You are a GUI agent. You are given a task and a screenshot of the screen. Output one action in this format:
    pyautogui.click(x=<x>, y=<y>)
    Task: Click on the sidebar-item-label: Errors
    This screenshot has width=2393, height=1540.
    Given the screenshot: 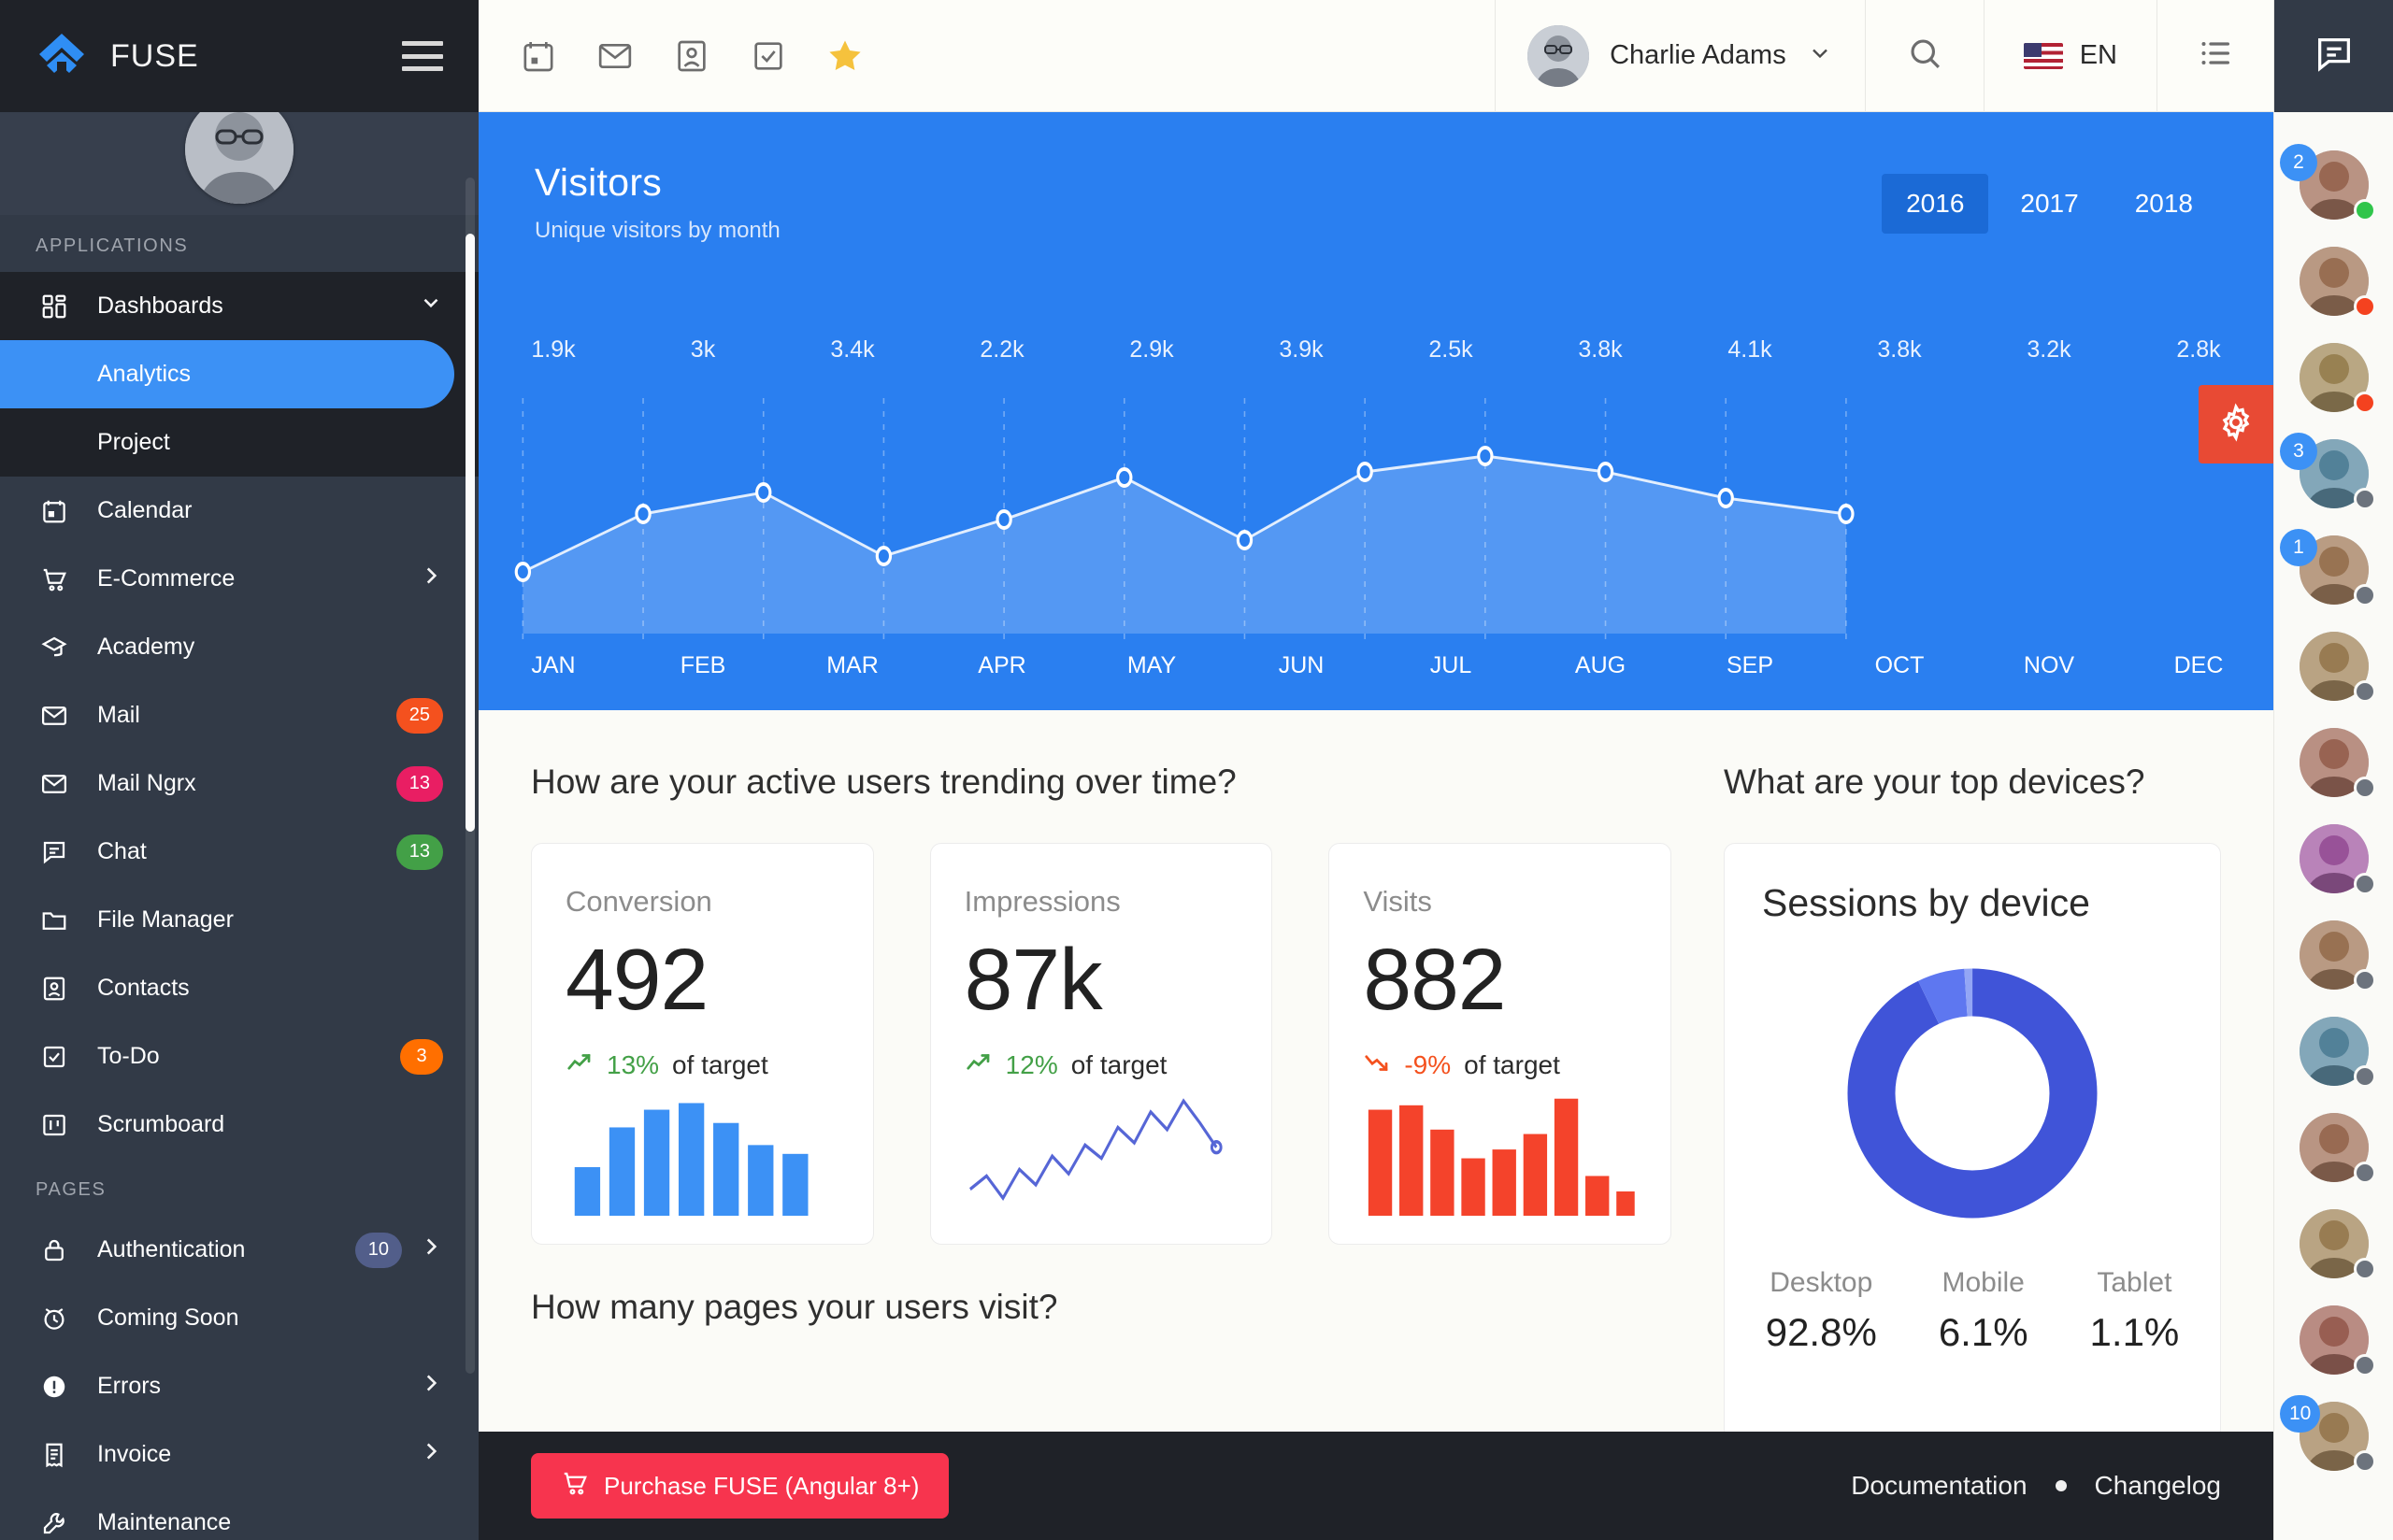 What is the action you would take?
    pyautogui.click(x=129, y=1386)
    